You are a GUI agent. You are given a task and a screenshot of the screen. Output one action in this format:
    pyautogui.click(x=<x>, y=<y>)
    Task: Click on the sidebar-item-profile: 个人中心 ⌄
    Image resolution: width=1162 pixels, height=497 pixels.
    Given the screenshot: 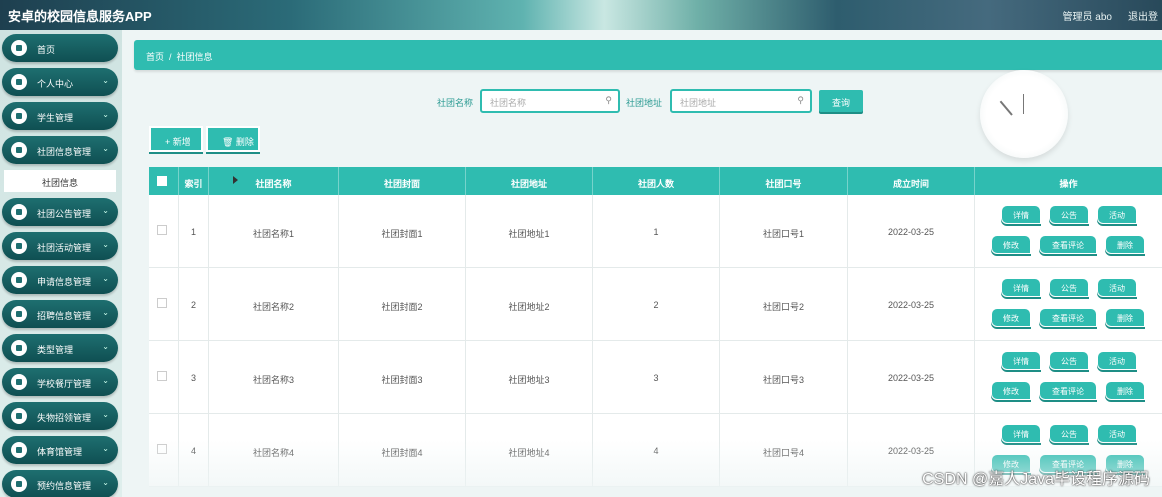 What is the action you would take?
    pyautogui.click(x=60, y=82)
    